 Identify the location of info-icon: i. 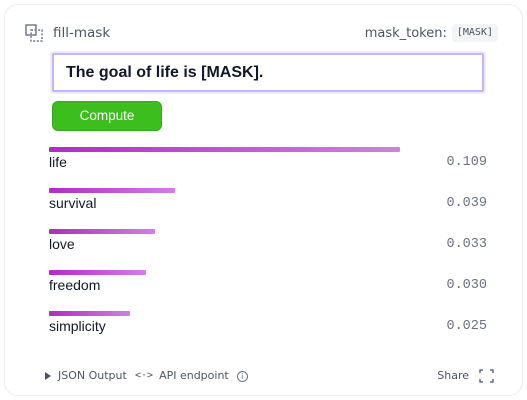
(242, 376).